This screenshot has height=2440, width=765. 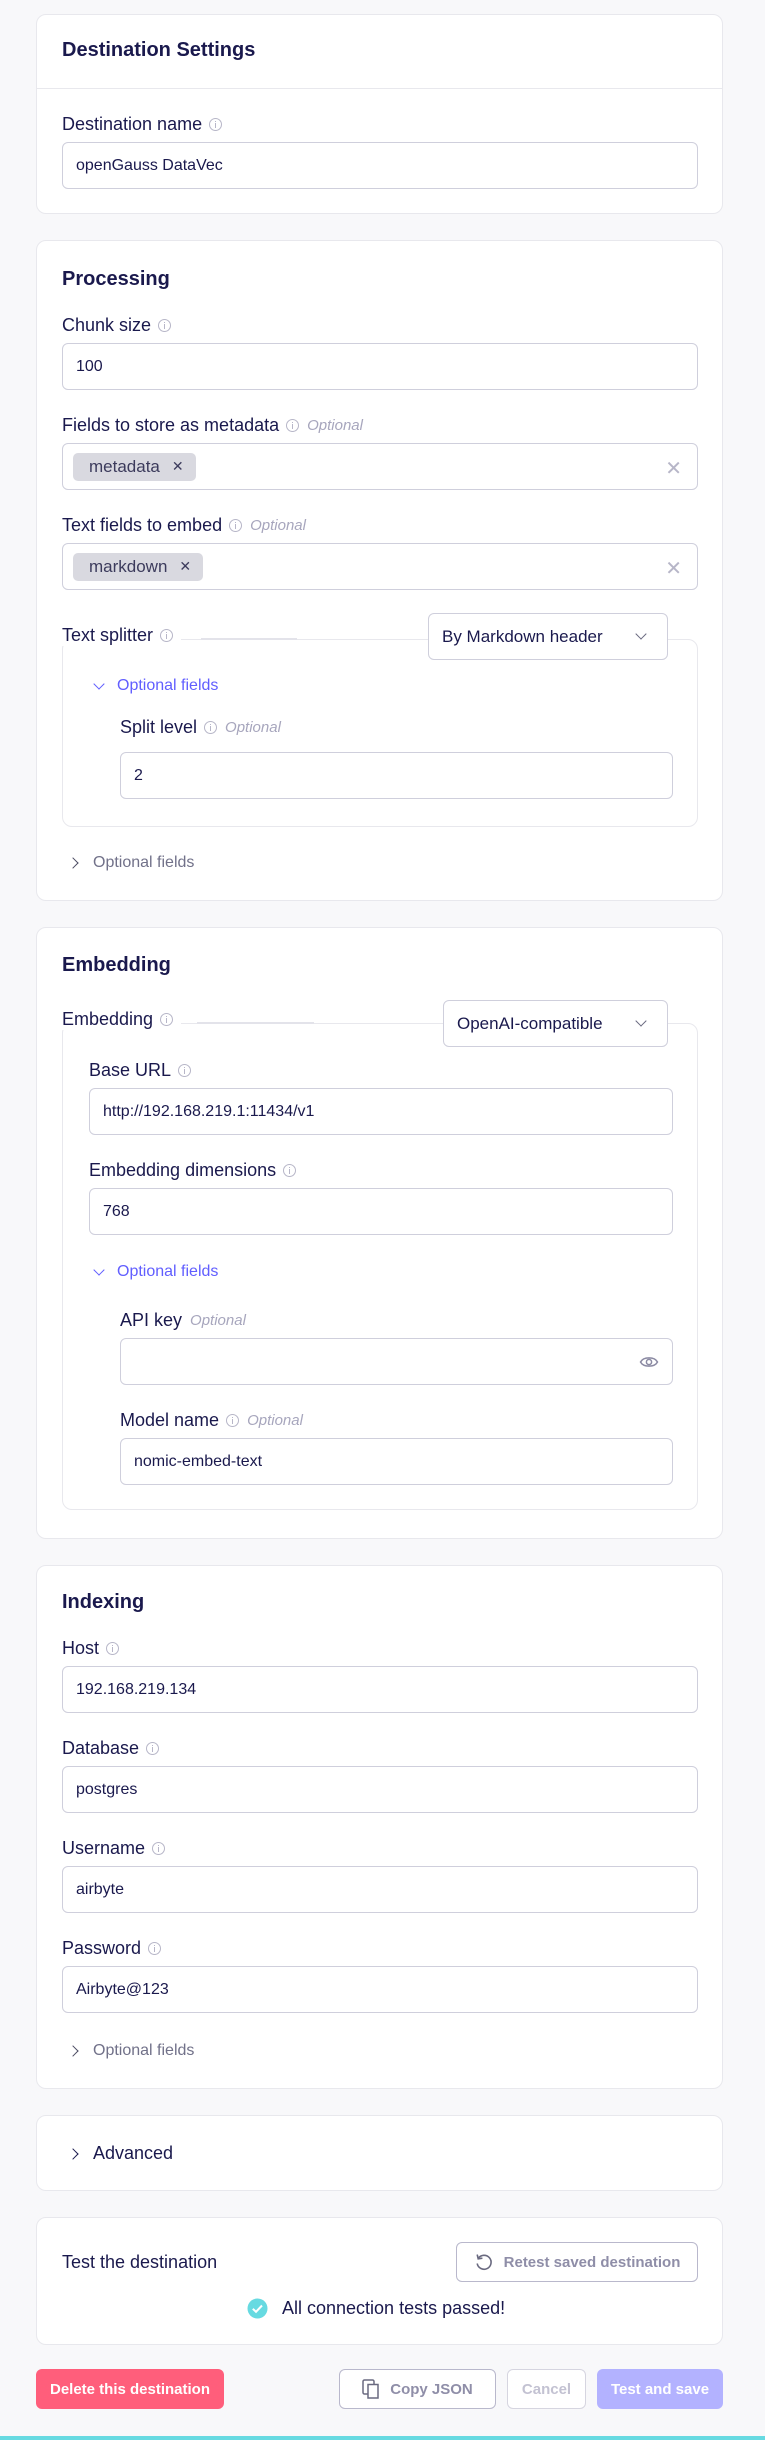 I want to click on indexing-title: Indexing, so click(x=103, y=1602).